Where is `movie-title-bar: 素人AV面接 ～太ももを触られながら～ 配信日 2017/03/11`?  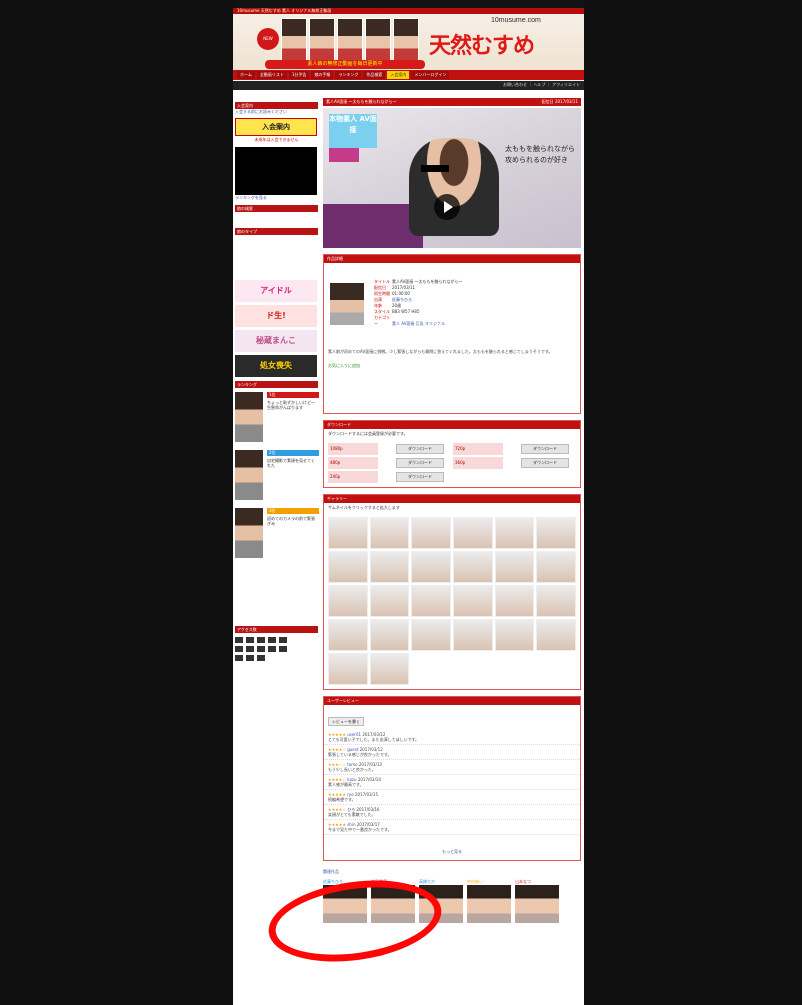 movie-title-bar: 素人AV面接 ～太ももを触られながら～ 配信日 2017/03/11 is located at coordinates (452, 102).